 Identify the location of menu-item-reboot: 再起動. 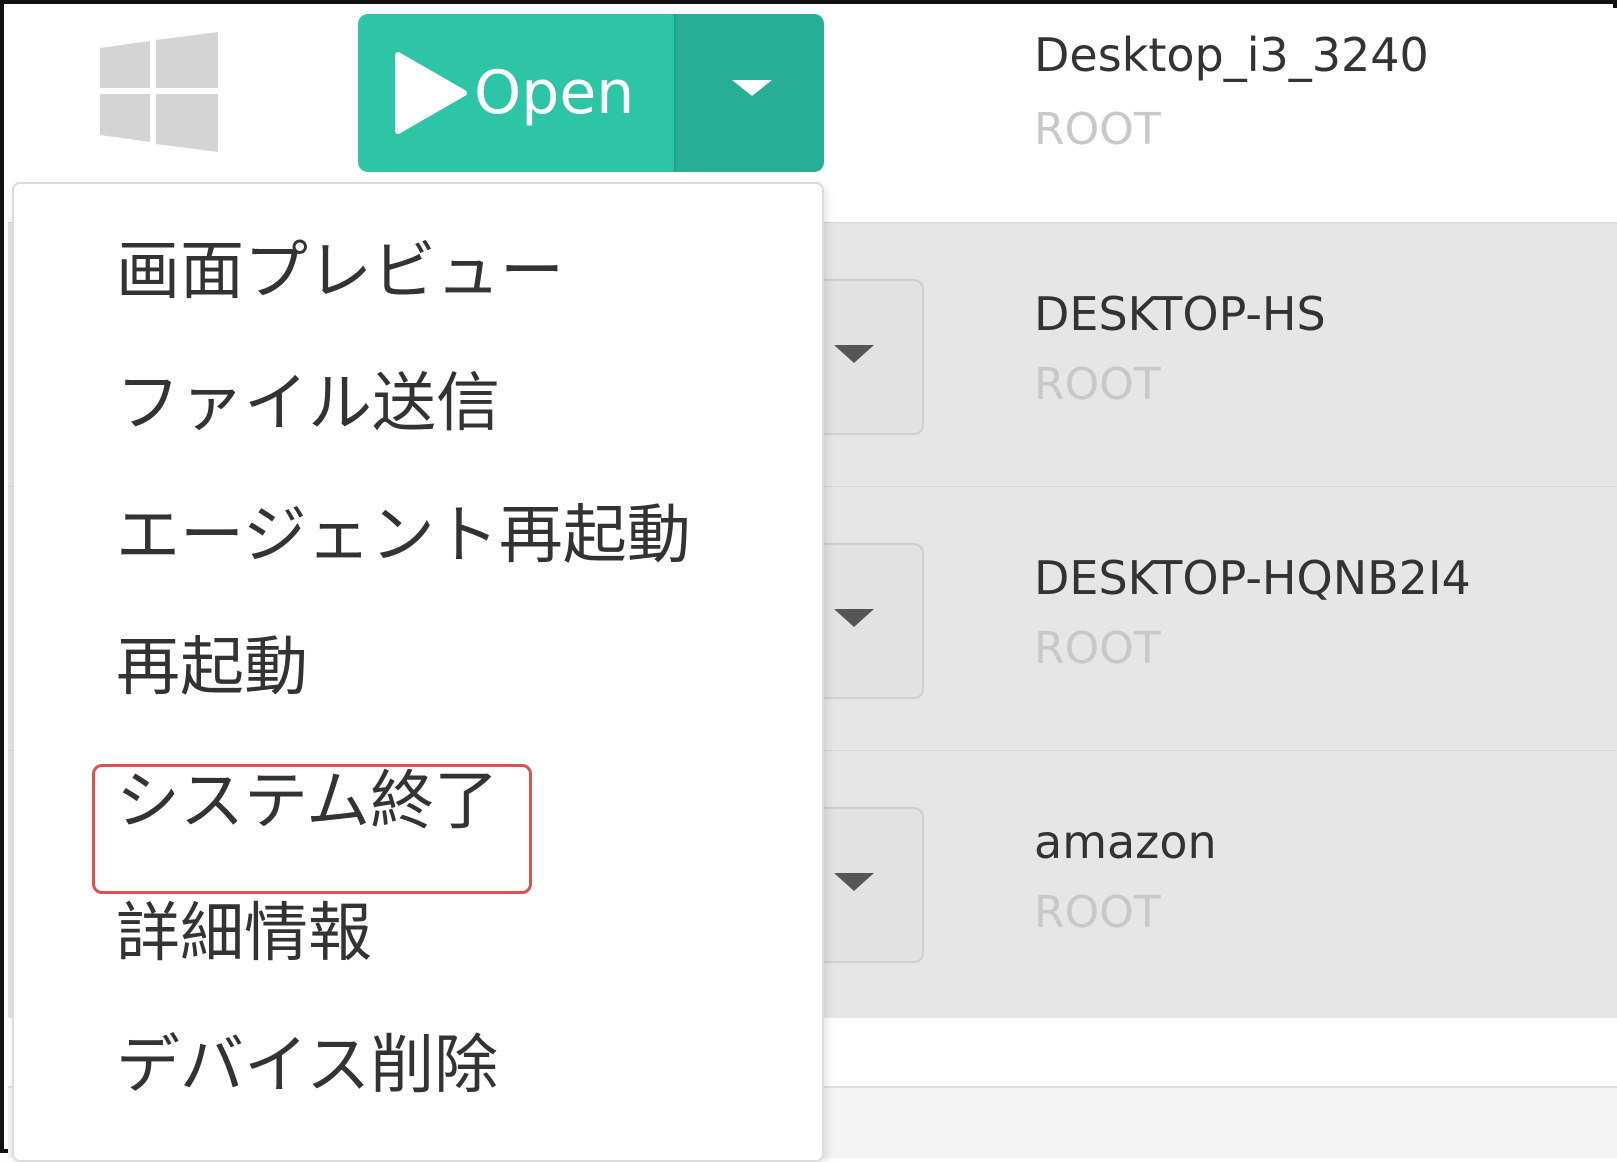
(212, 668).